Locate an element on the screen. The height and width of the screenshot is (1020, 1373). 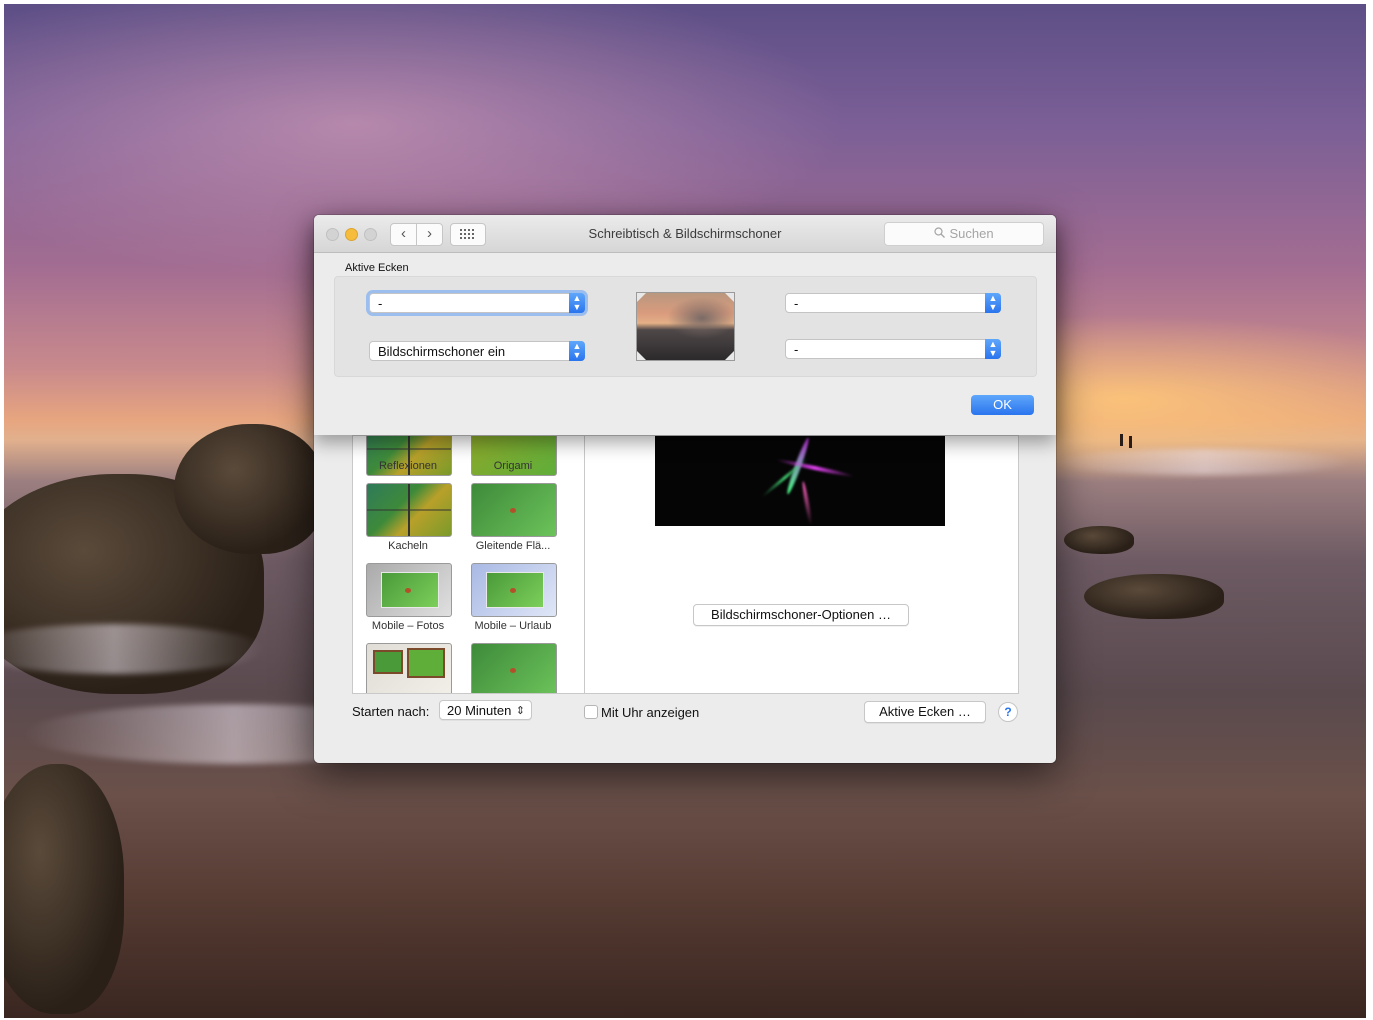
sheet-heading: Aktive Ecken is located at coordinates (377, 268).